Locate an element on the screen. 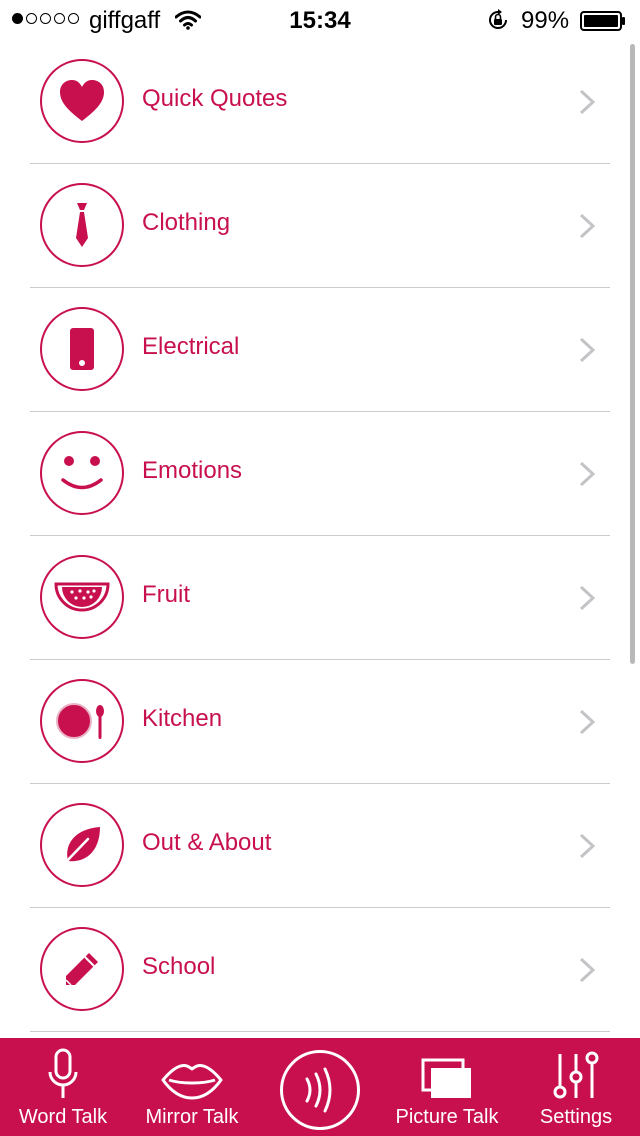 Image resolution: width=640 pixels, height=1136 pixels. list-item-label: Emotions is located at coordinates (192, 470).